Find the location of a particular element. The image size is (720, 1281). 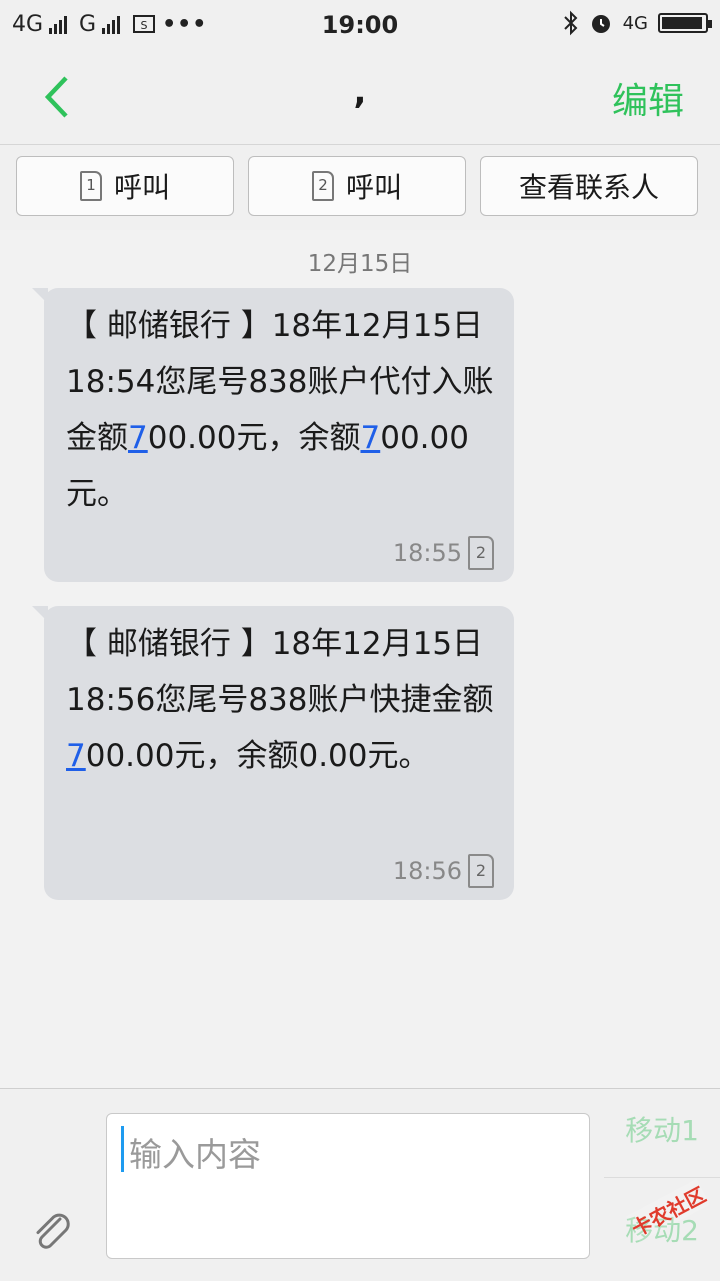

message-text-segment: 【 邮储银行 】18年12月15日18:56您尾号838账户快捷金额 is located at coordinates (280, 672).